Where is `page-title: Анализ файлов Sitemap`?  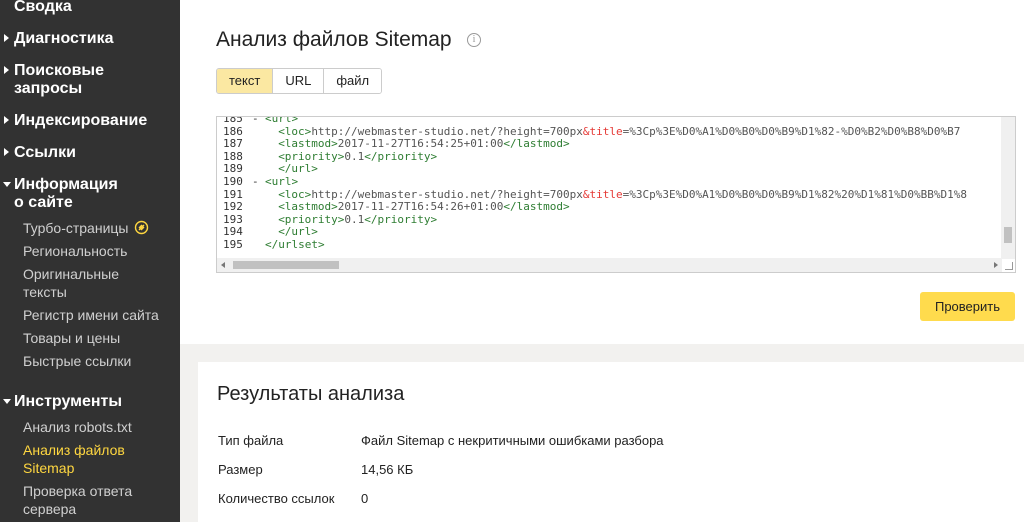
page-title: Анализ файлов Sitemap is located at coordinates (334, 39).